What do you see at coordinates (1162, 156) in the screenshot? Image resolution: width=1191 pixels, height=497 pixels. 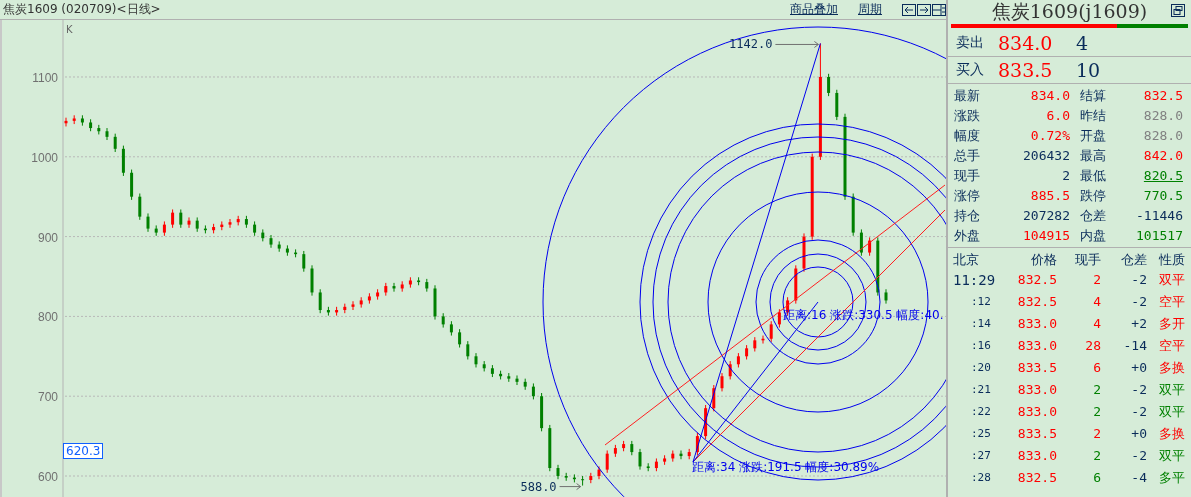 I see `stat-value: 842.0` at bounding box center [1162, 156].